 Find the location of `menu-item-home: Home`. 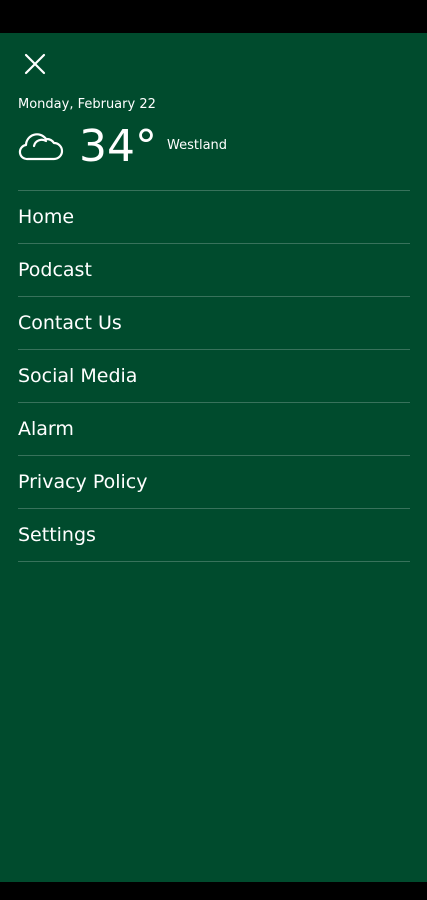

menu-item-home: Home is located at coordinates (214, 217).